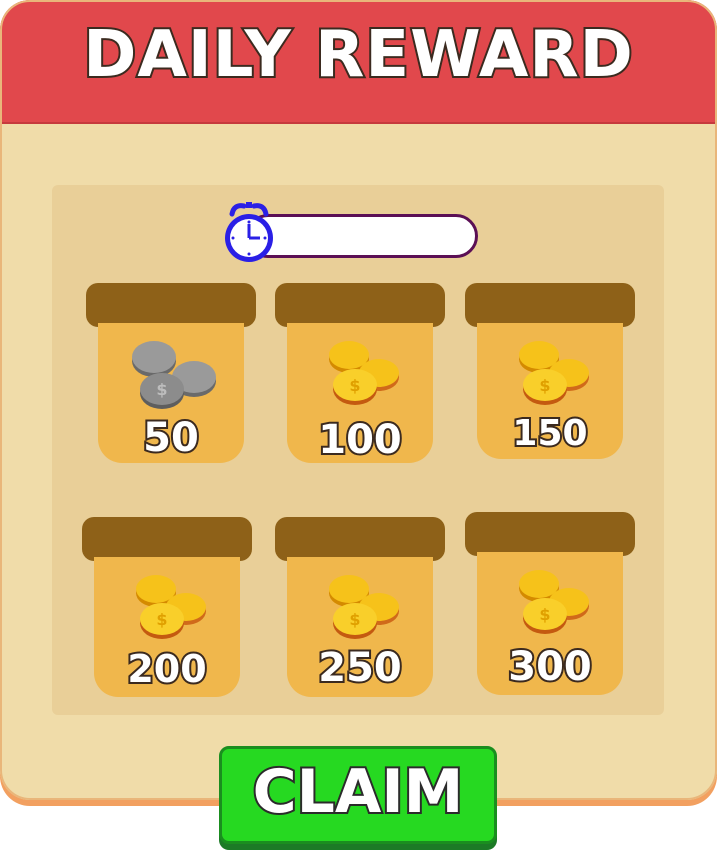  I want to click on reward-amount: 100, so click(360, 440).